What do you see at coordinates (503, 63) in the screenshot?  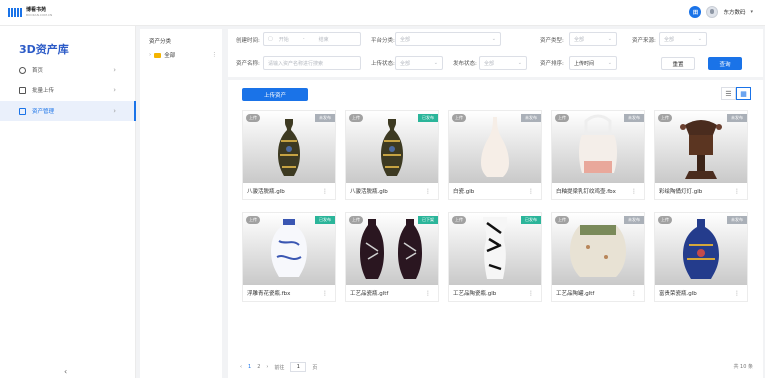 I see `publish-status-select: 全部 ⌄` at bounding box center [503, 63].